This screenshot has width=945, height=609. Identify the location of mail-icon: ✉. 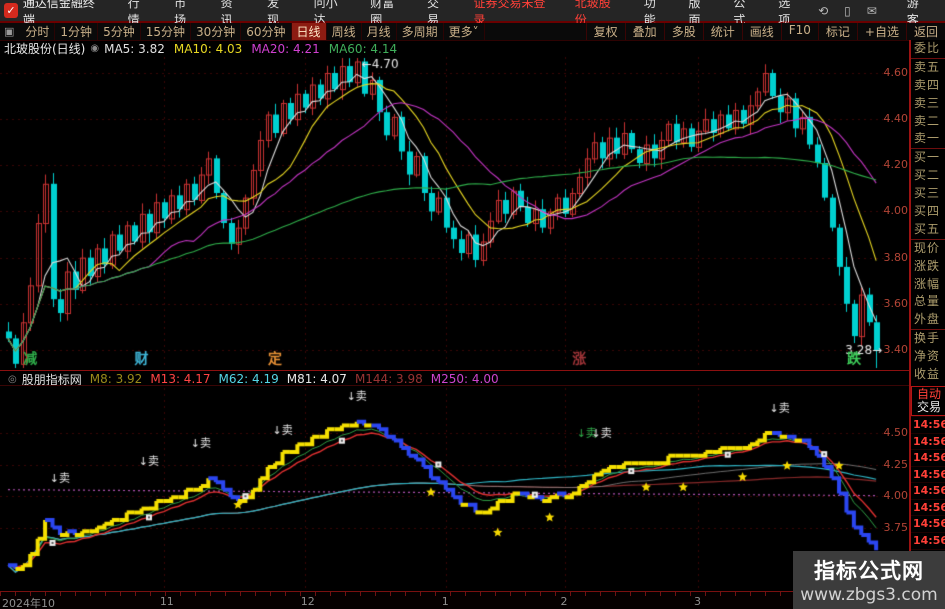
(872, 11).